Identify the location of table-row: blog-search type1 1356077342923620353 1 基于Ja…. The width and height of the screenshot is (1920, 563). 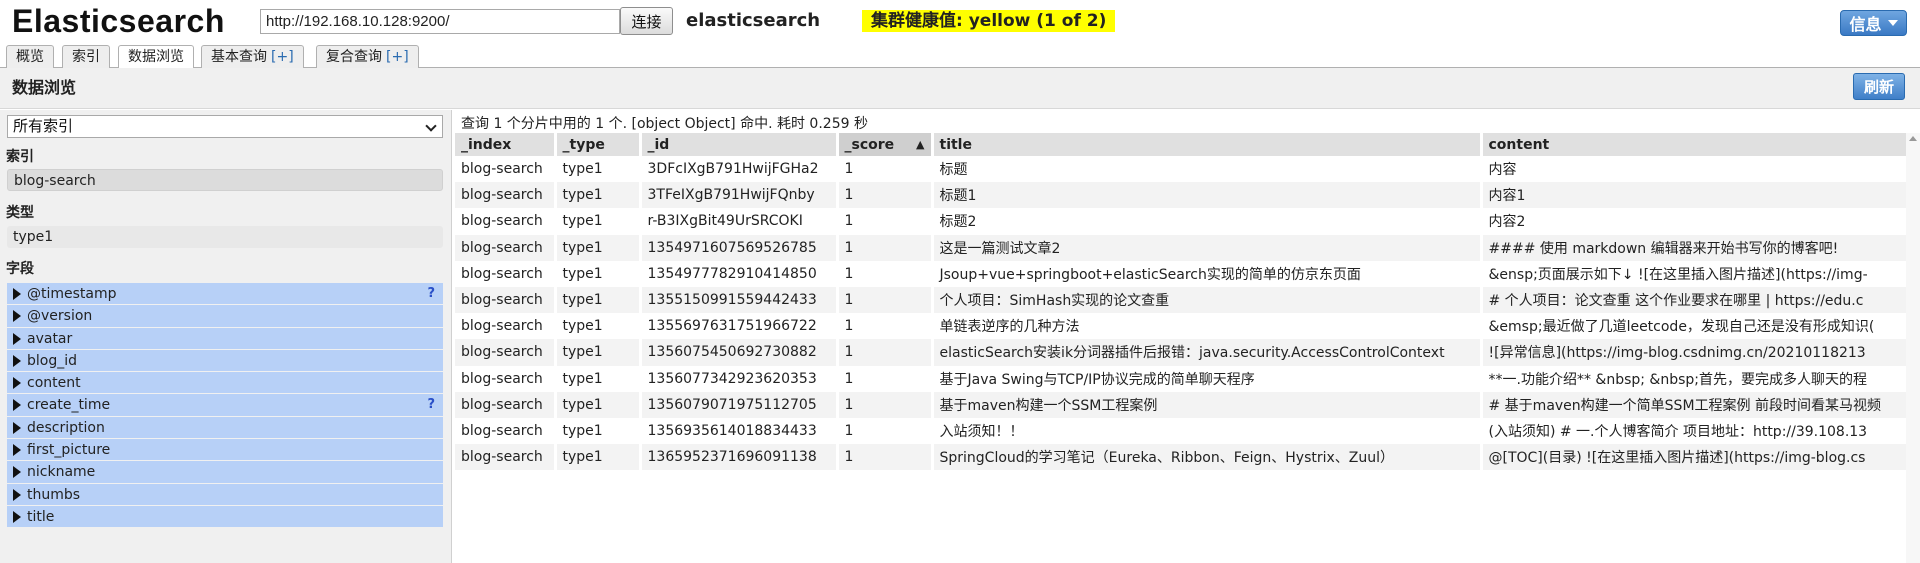
(1184, 379).